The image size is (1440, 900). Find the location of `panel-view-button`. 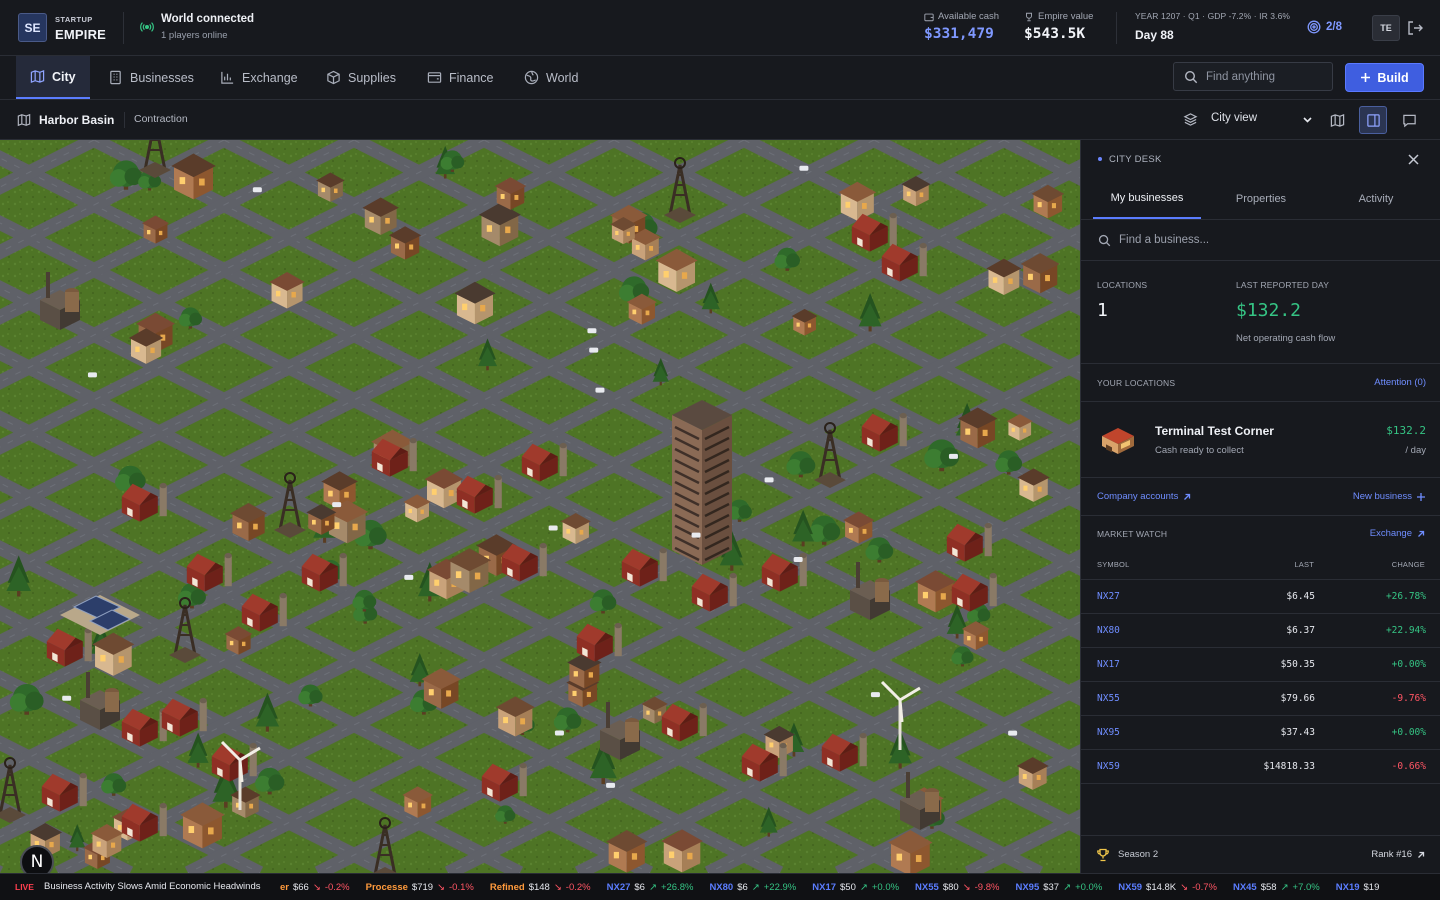

panel-view-button is located at coordinates (1373, 120).